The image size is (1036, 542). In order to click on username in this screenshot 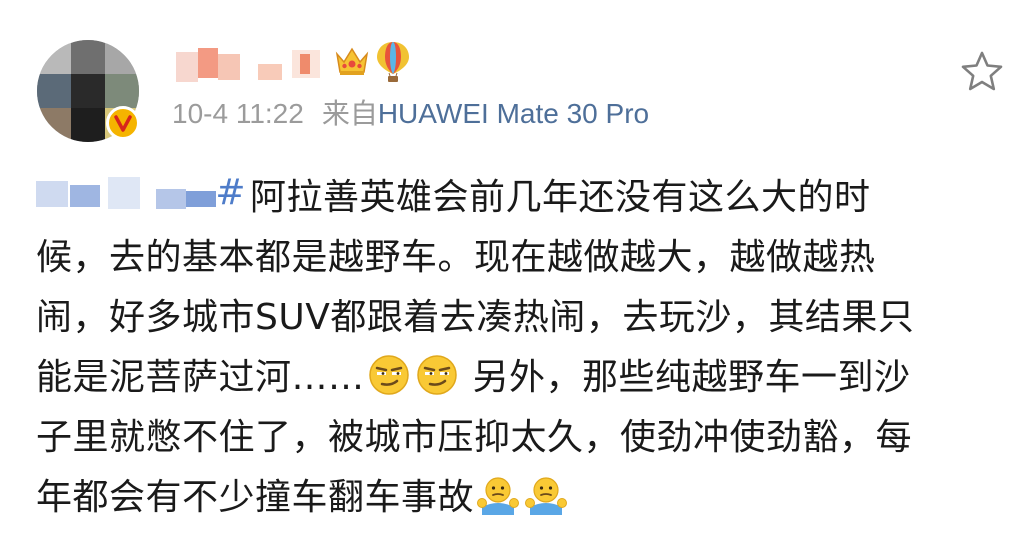, I will do `click(260, 64)`.